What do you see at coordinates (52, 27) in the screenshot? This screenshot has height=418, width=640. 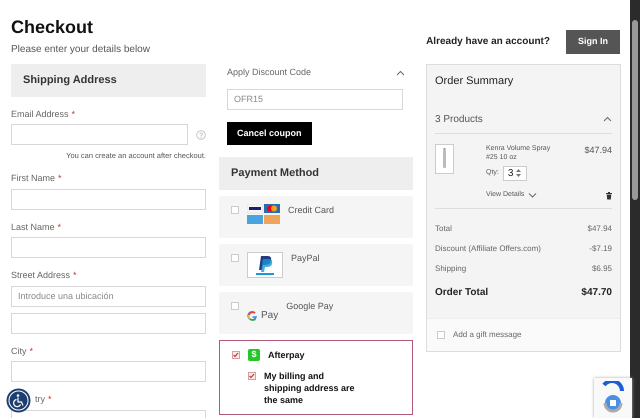 I see `page-title: Checkout` at bounding box center [52, 27].